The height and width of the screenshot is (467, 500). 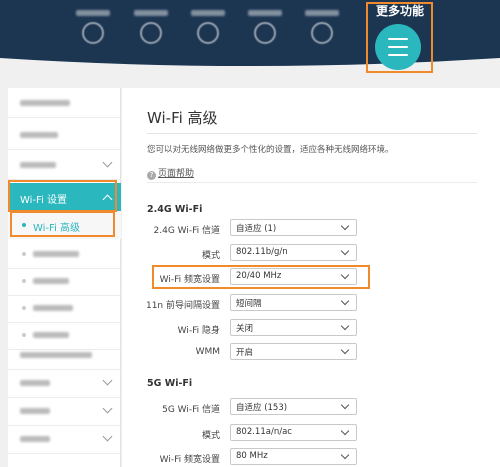 I want to click on menu-icon, so click(x=398, y=47).